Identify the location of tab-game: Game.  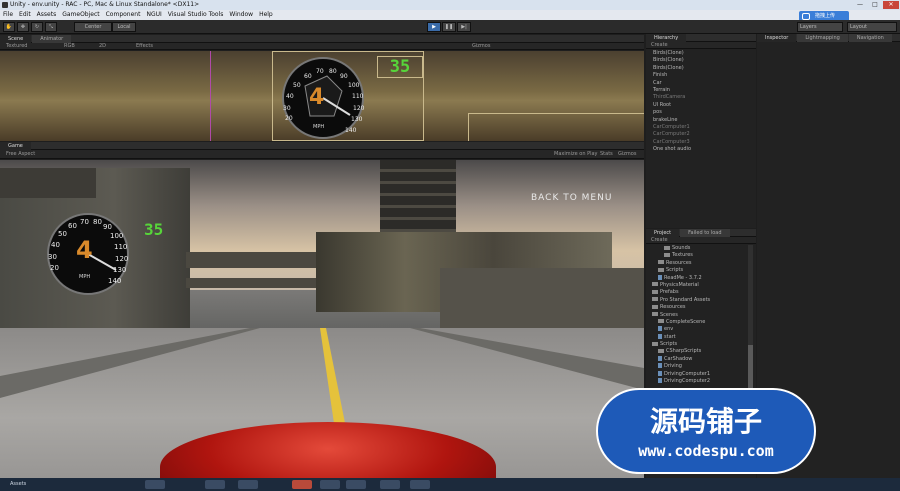
(15, 146).